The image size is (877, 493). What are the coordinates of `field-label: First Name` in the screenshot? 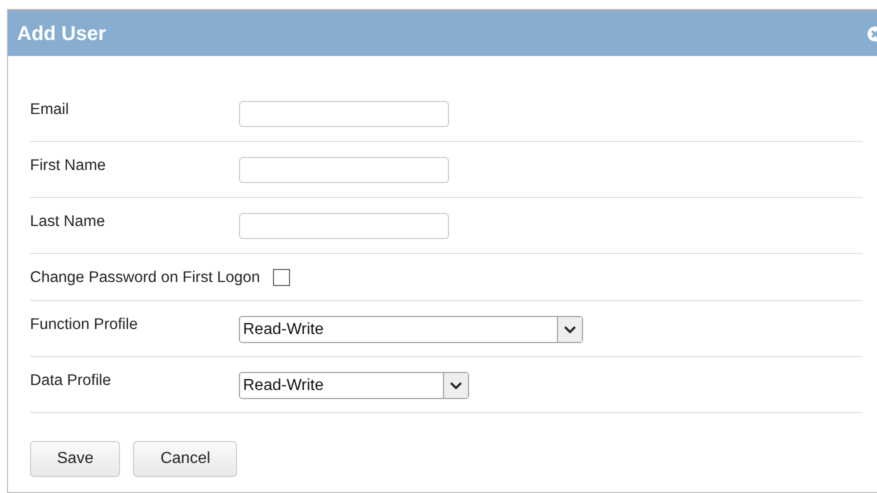 It's located at (68, 166).